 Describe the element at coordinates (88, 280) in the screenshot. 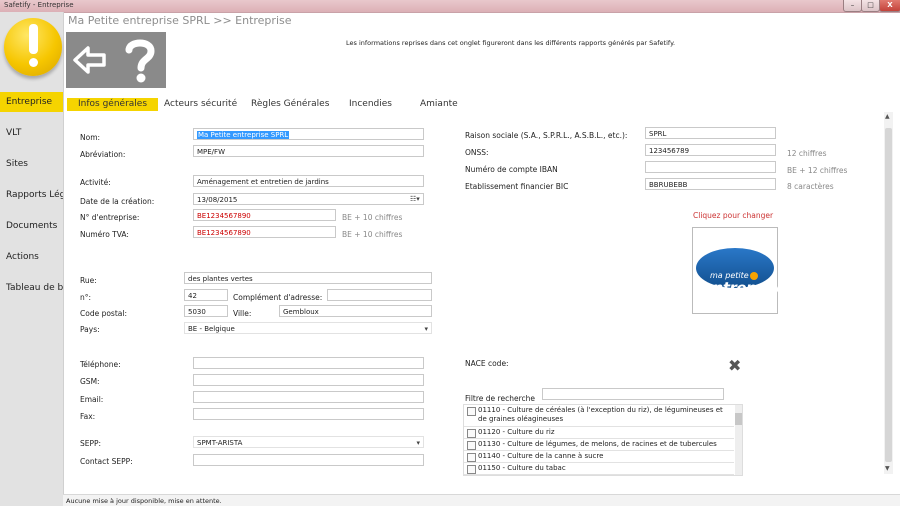

I see `rue-label: Rue:` at that location.